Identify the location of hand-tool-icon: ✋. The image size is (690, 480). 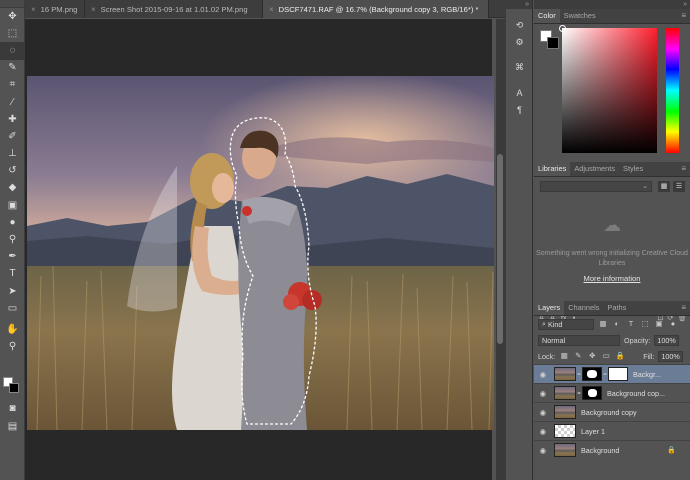
(12, 329).